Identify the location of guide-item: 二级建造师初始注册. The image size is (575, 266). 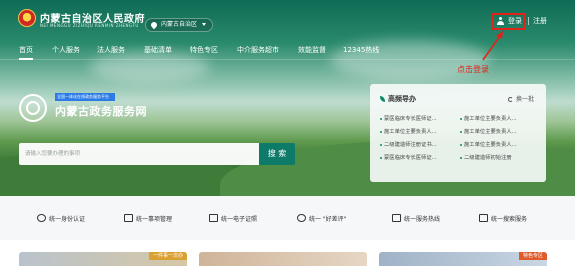
(486, 157).